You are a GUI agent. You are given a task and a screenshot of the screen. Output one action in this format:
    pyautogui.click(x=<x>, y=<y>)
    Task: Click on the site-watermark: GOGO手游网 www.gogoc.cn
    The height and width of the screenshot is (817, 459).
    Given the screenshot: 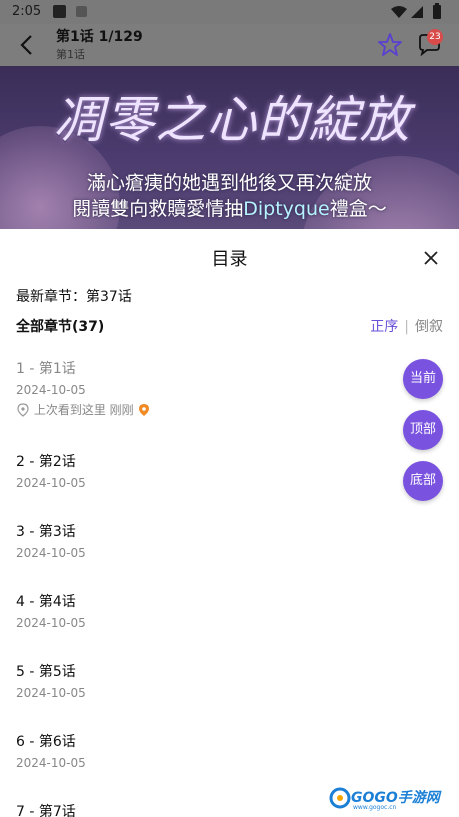 What is the action you would take?
    pyautogui.click(x=386, y=799)
    